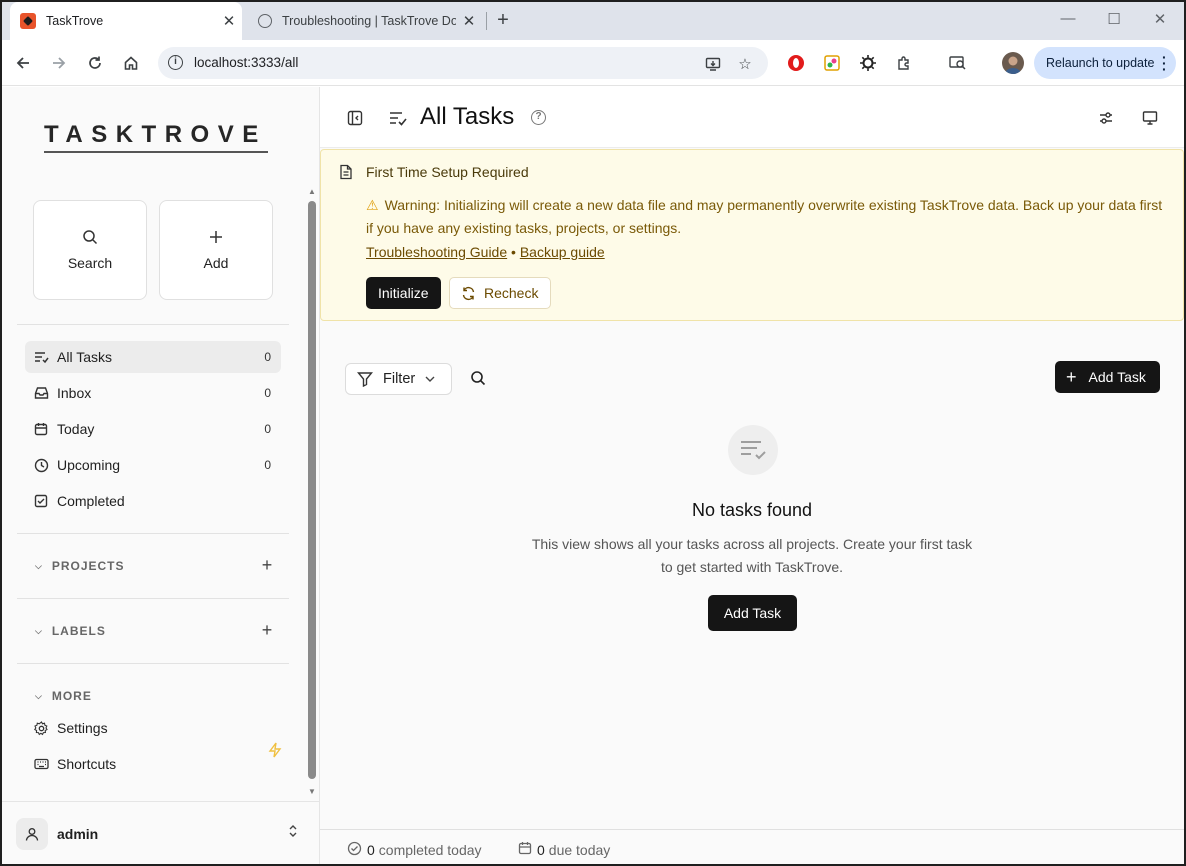 Image resolution: width=1186 pixels, height=866 pixels. I want to click on site-info-icon: i, so click(175, 62).